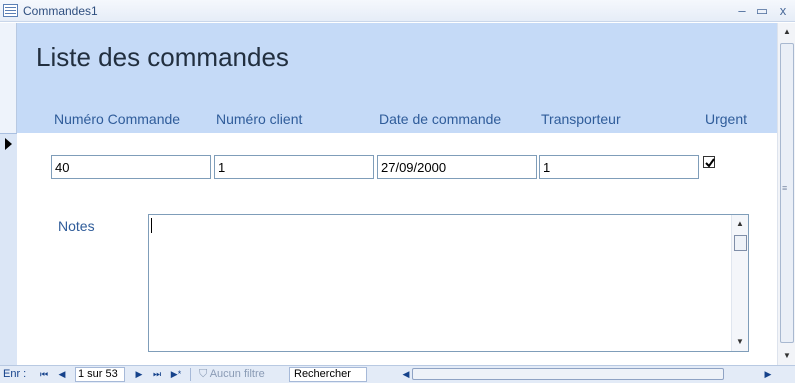 This screenshot has height=383, width=795. What do you see at coordinates (581, 119) in the screenshot?
I see `column-label-carrier: Transporteur` at bounding box center [581, 119].